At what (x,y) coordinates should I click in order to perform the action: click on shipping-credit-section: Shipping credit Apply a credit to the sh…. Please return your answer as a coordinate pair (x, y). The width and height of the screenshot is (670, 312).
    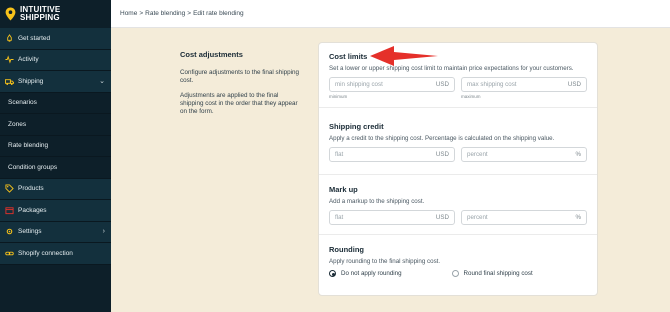
    Looking at the image, I should click on (458, 146).